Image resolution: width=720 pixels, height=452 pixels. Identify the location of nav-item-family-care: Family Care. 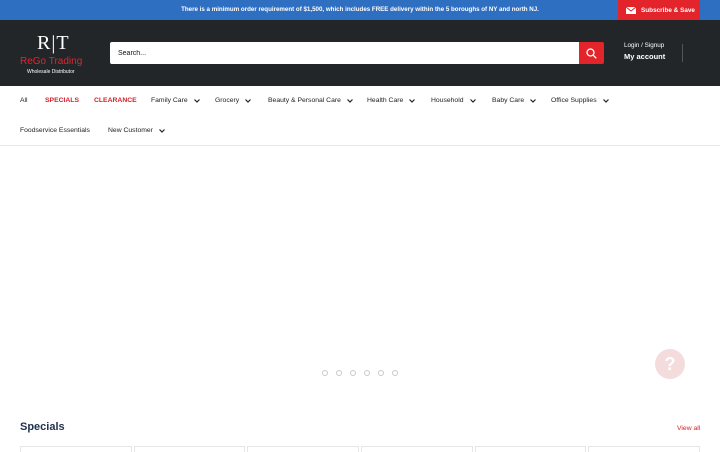
(175, 100).